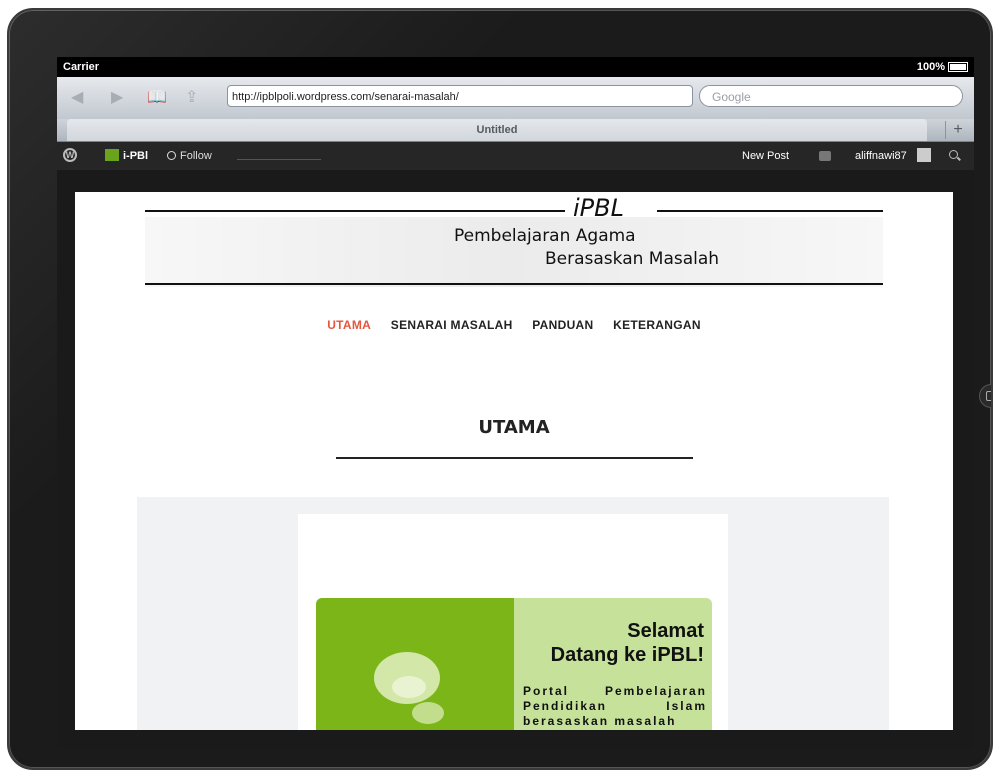 The image size is (996, 771). What do you see at coordinates (515, 156) in the screenshot?
I see `wp-admin-bar: W i-PBl Follow New Post aliffnawi87` at bounding box center [515, 156].